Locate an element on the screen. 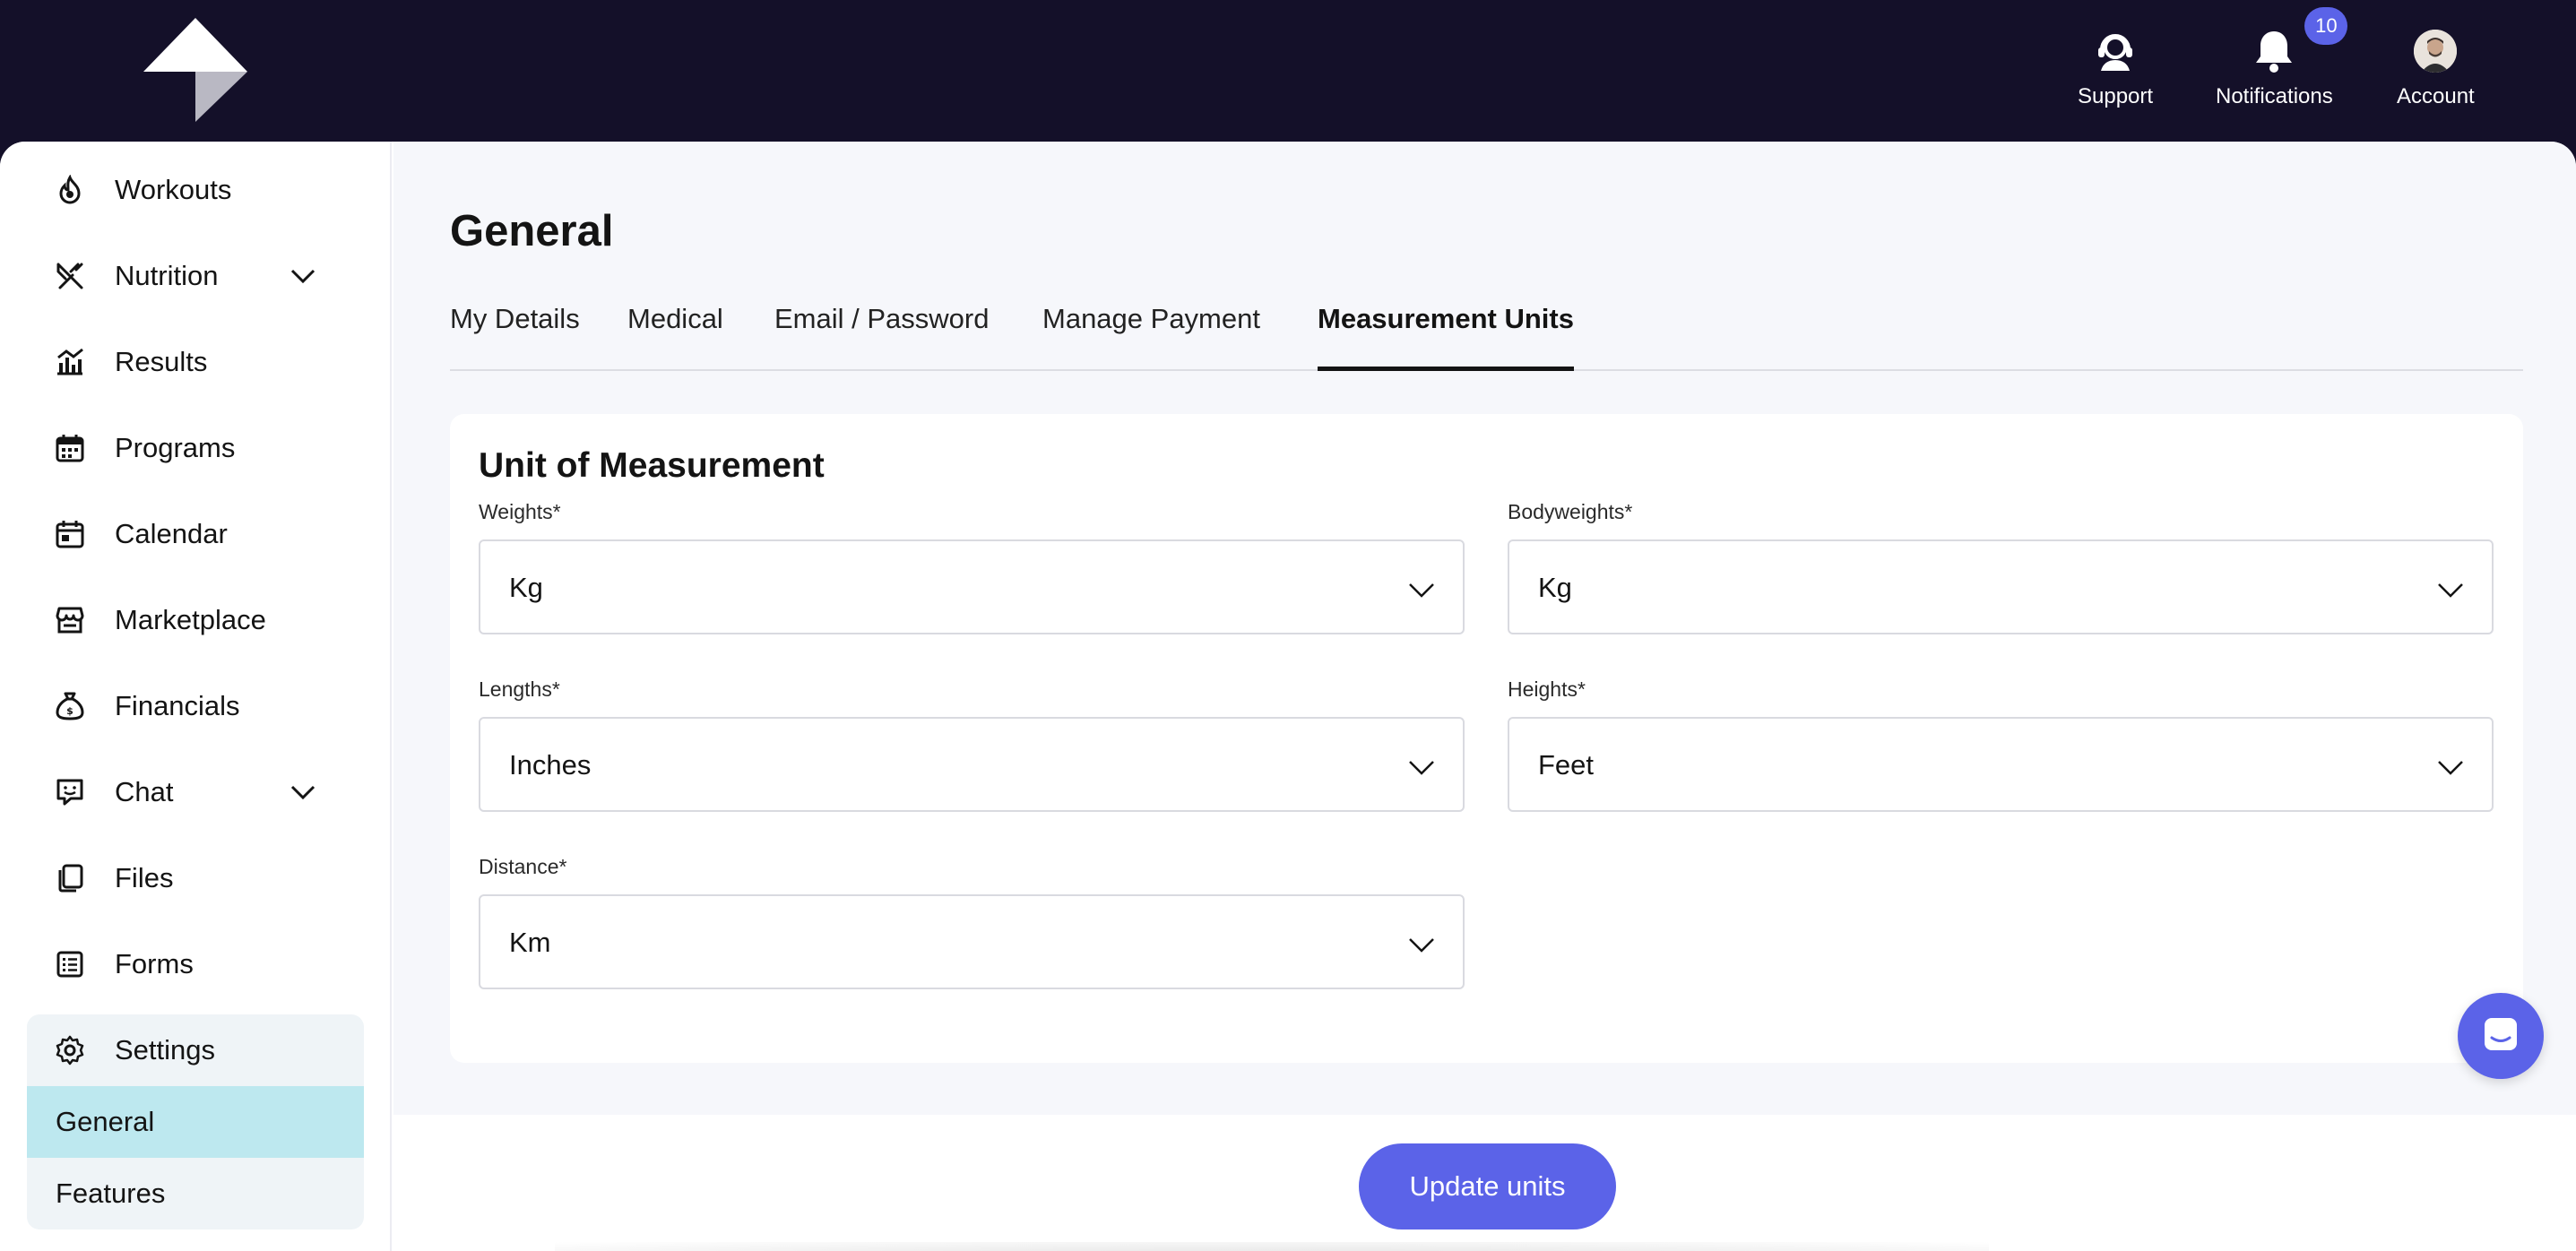 This screenshot has width=2576, height=1251. forms-icon is located at coordinates (70, 964).